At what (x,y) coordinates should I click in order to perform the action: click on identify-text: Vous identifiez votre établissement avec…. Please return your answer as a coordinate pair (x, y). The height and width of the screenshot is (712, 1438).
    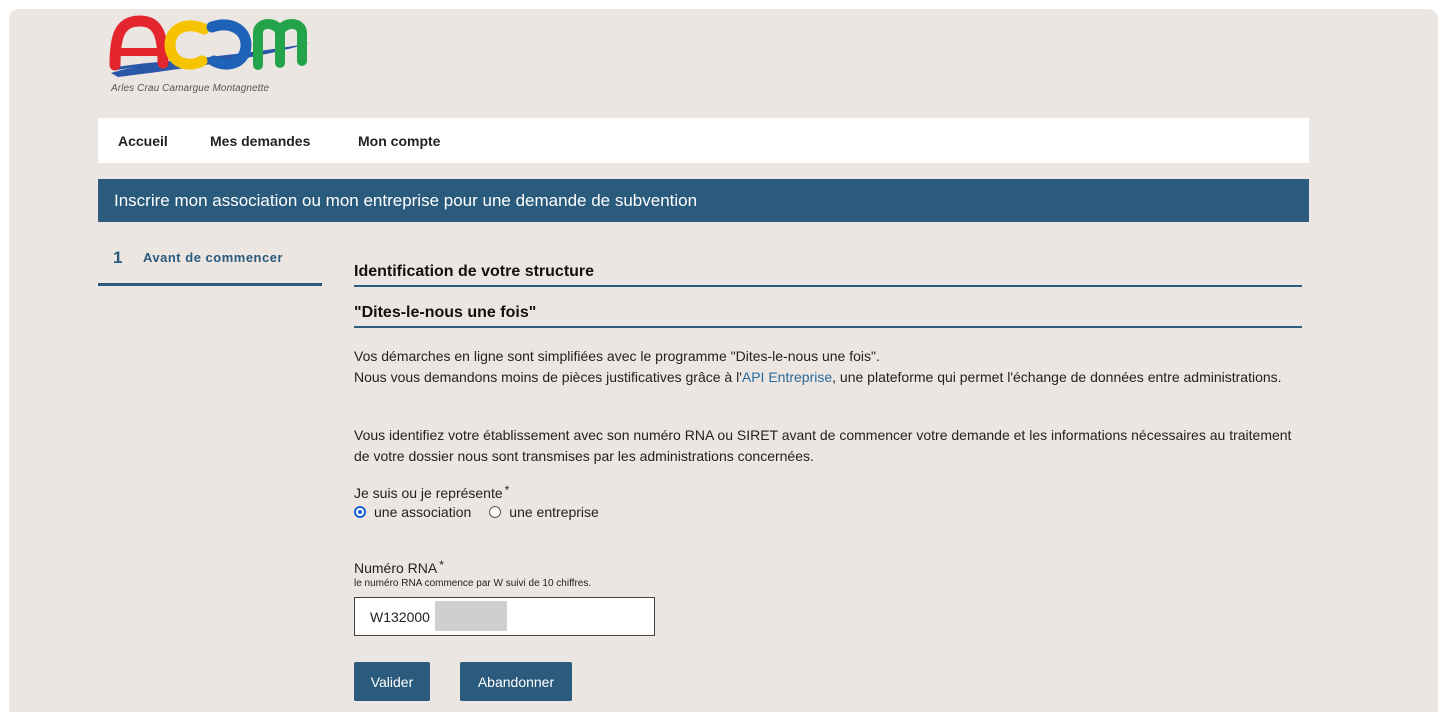
    Looking at the image, I should click on (823, 445).